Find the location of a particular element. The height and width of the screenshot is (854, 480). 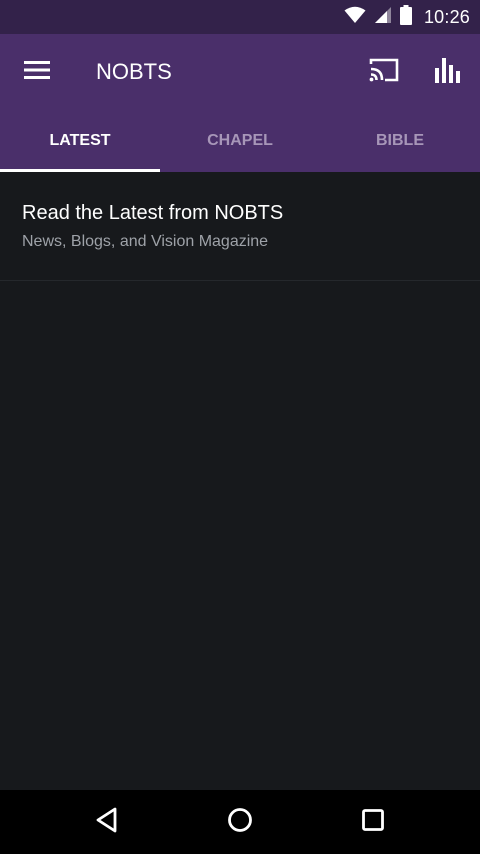

tab-chapel: CHAPEL is located at coordinates (240, 141).